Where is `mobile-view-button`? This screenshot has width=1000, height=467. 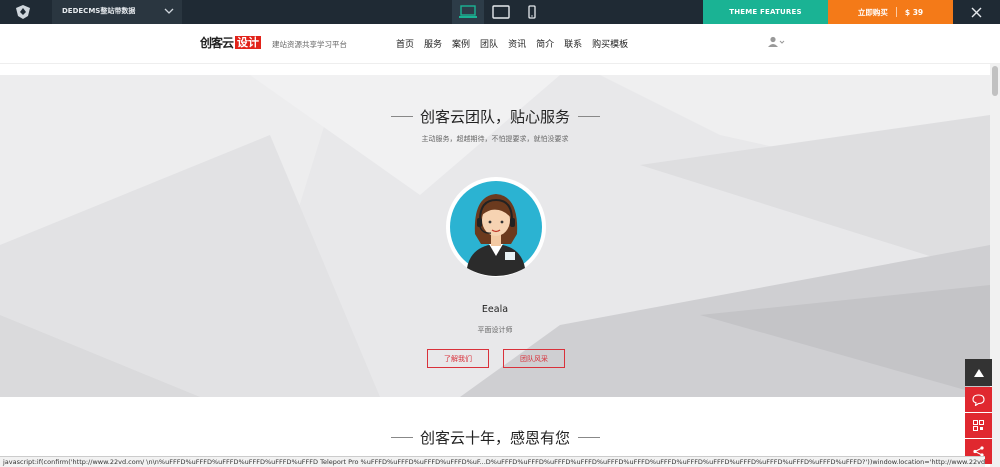 mobile-view-button is located at coordinates (532, 12).